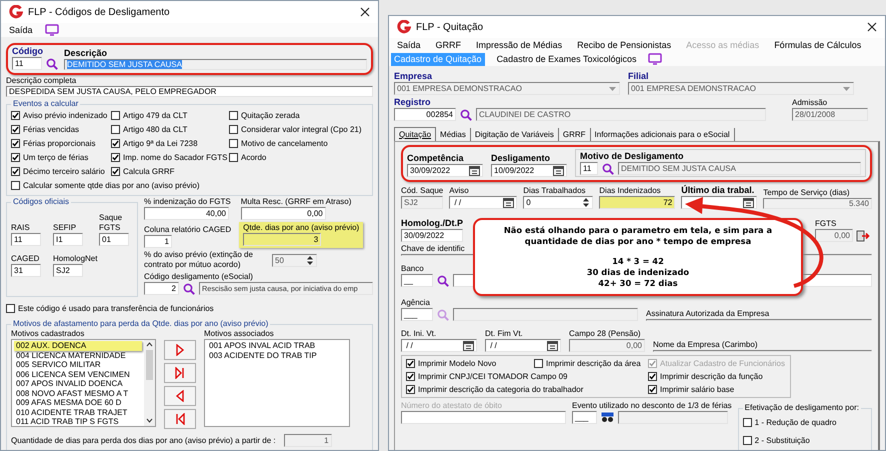 This screenshot has height=451, width=886. I want to click on menu-item: Cadastro de Exames Toxicológicos, so click(567, 59).